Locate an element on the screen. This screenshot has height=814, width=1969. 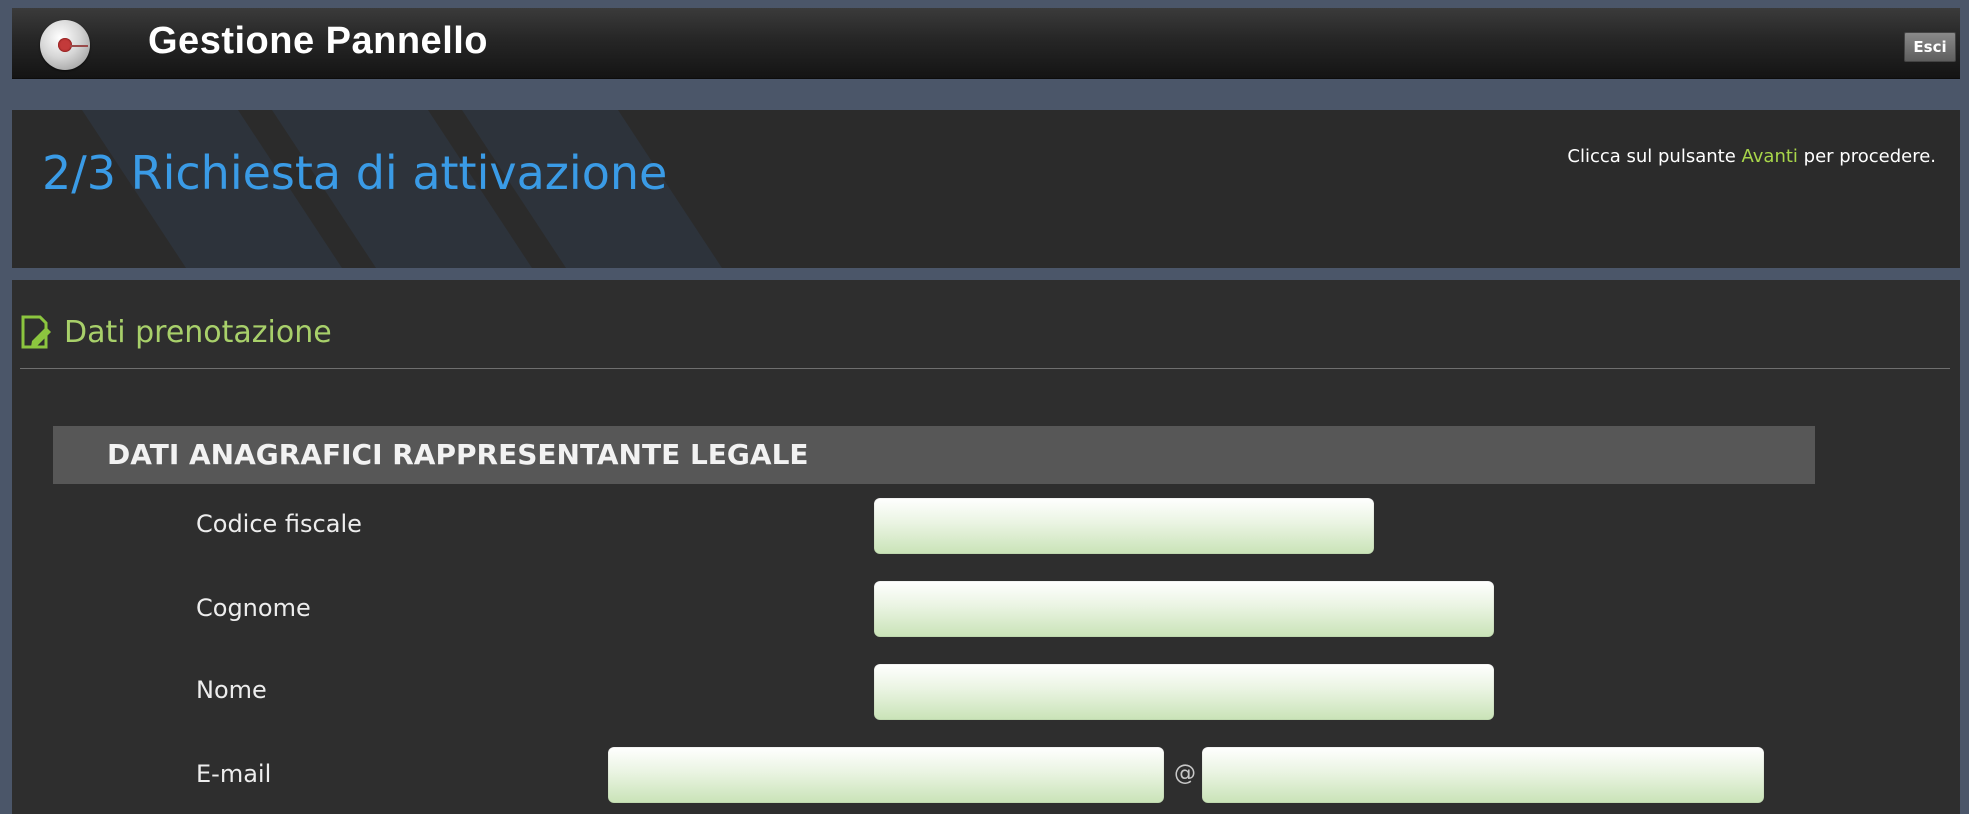
cognome-label: Cognome is located at coordinates (253, 608).